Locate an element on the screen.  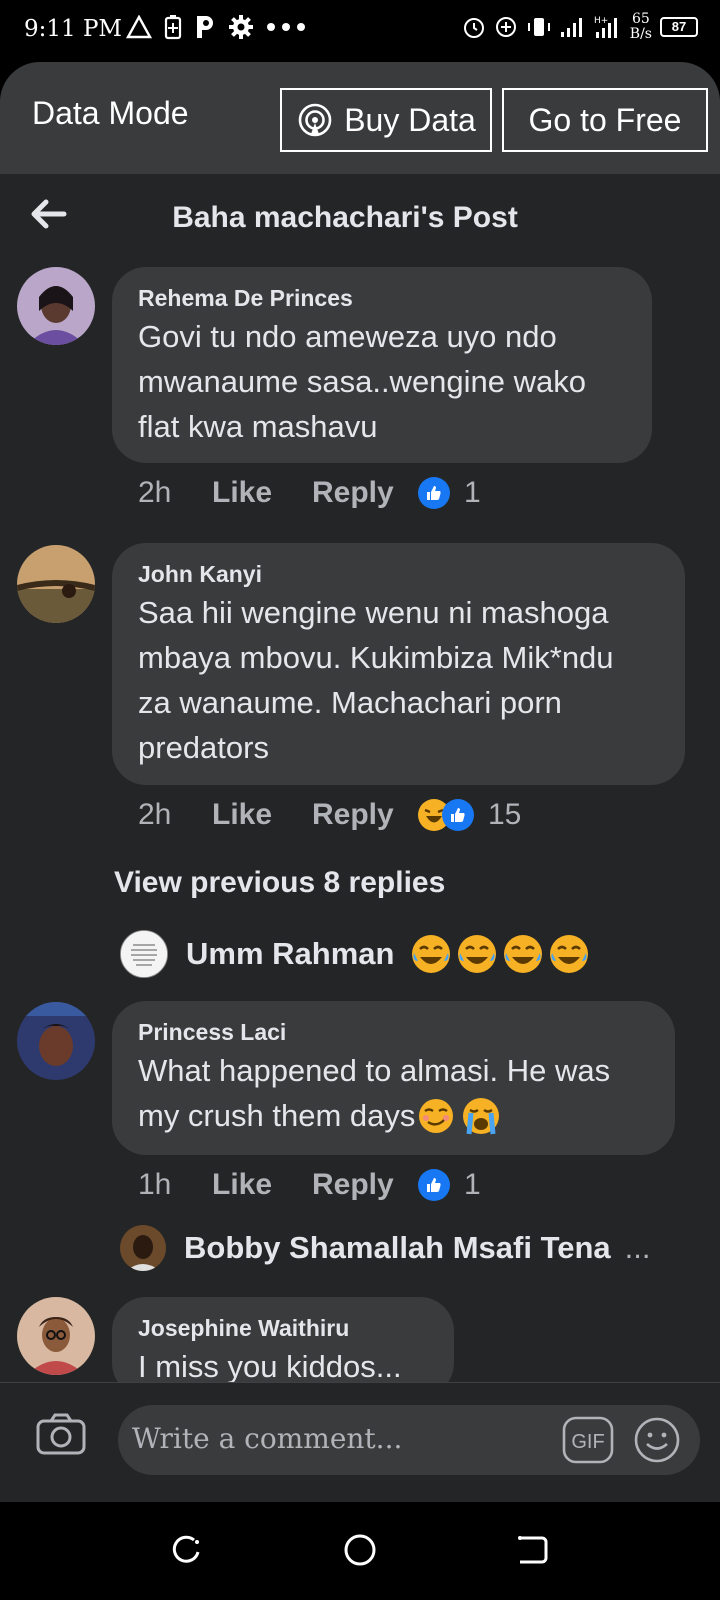
navigation-bar is located at coordinates (360, 1551).